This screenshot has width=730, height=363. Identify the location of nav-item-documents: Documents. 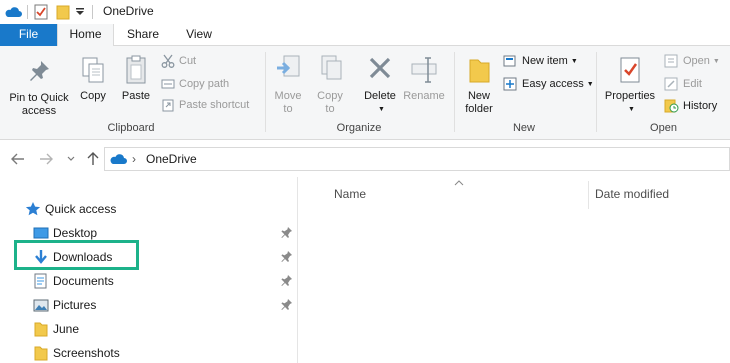
(148, 281).